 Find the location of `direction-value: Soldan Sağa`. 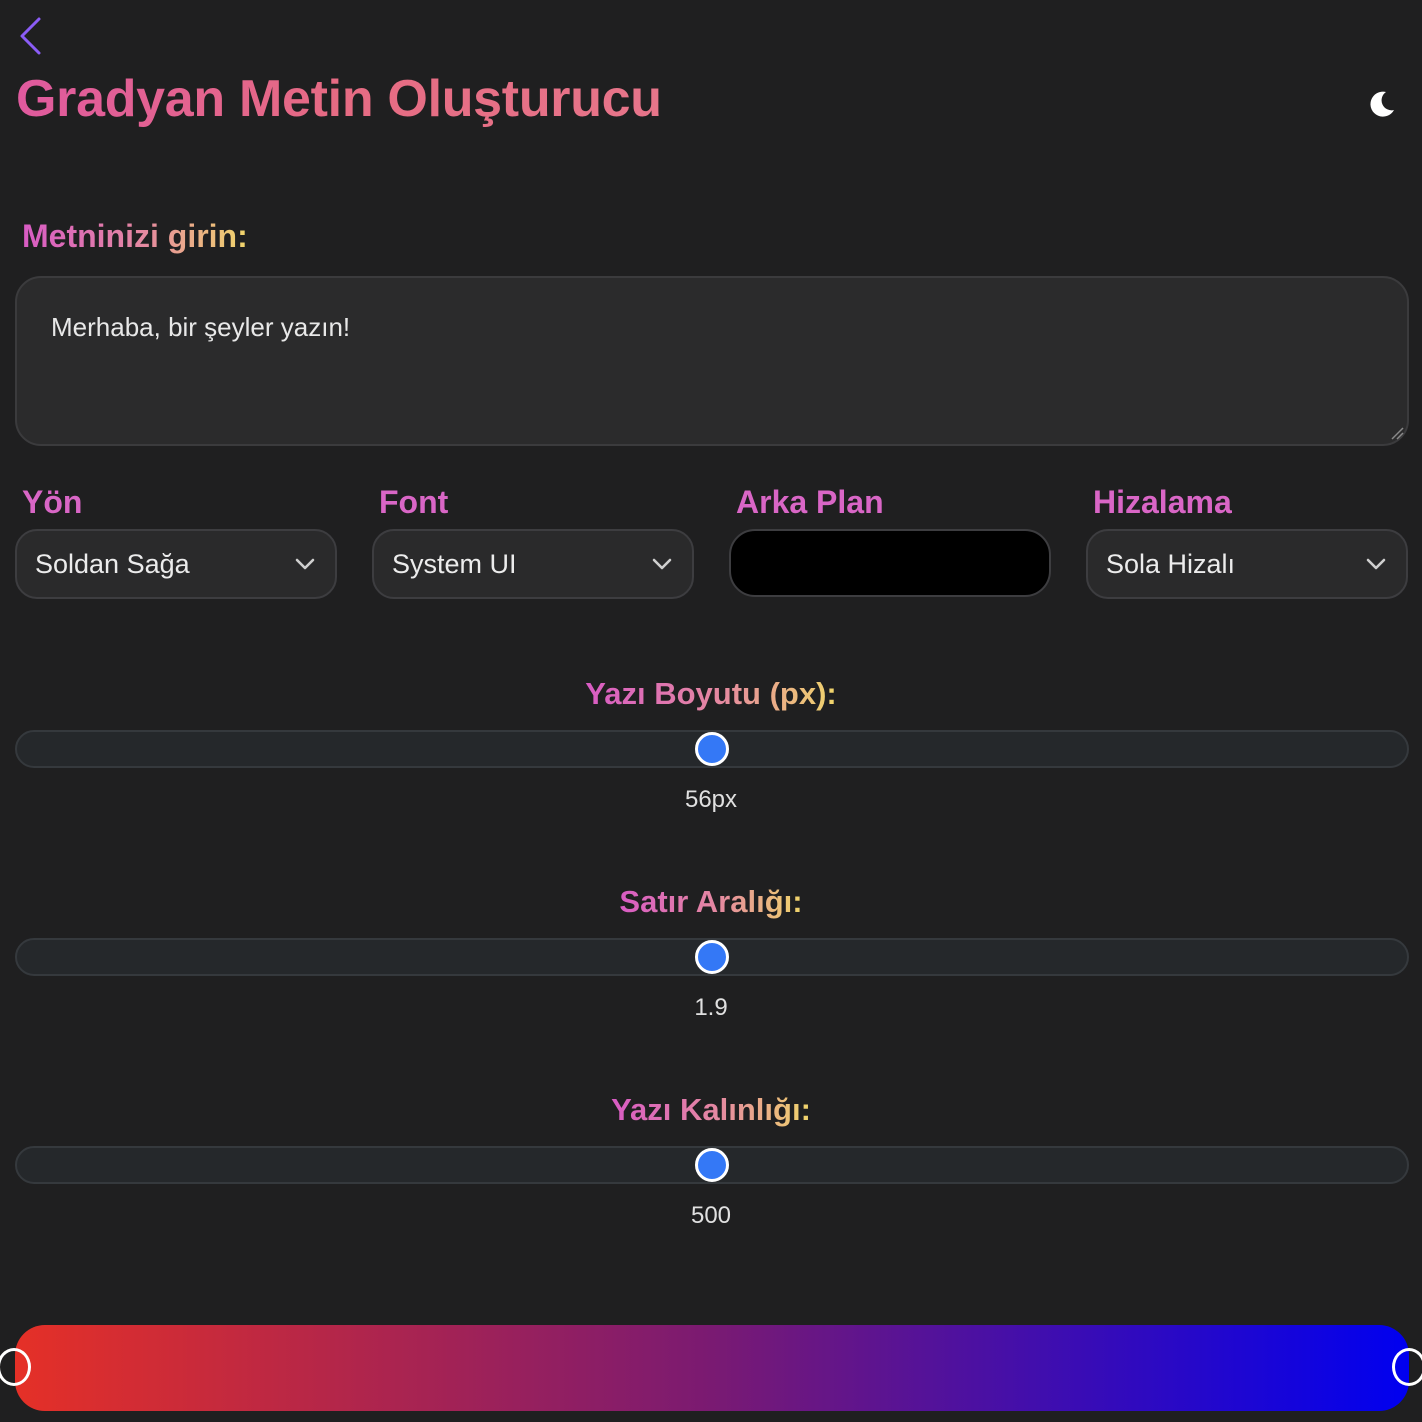

direction-value: Soldan Sağa is located at coordinates (112, 563).